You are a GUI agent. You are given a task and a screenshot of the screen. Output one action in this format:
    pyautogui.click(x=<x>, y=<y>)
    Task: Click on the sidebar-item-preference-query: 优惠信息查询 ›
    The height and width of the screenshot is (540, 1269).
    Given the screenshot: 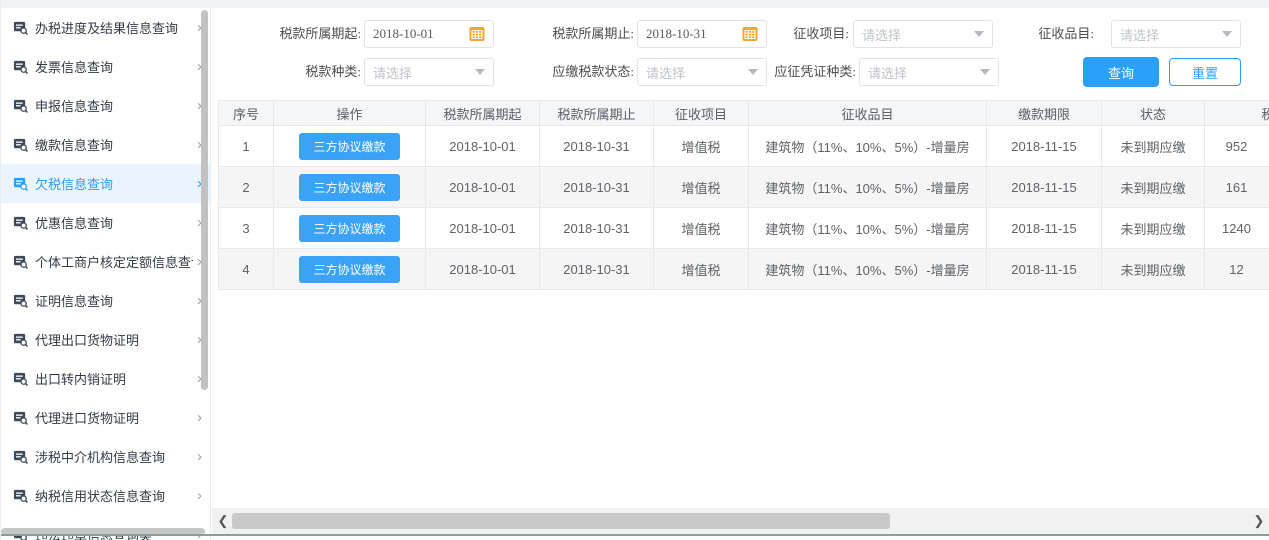 What is the action you would take?
    pyautogui.click(x=105, y=222)
    